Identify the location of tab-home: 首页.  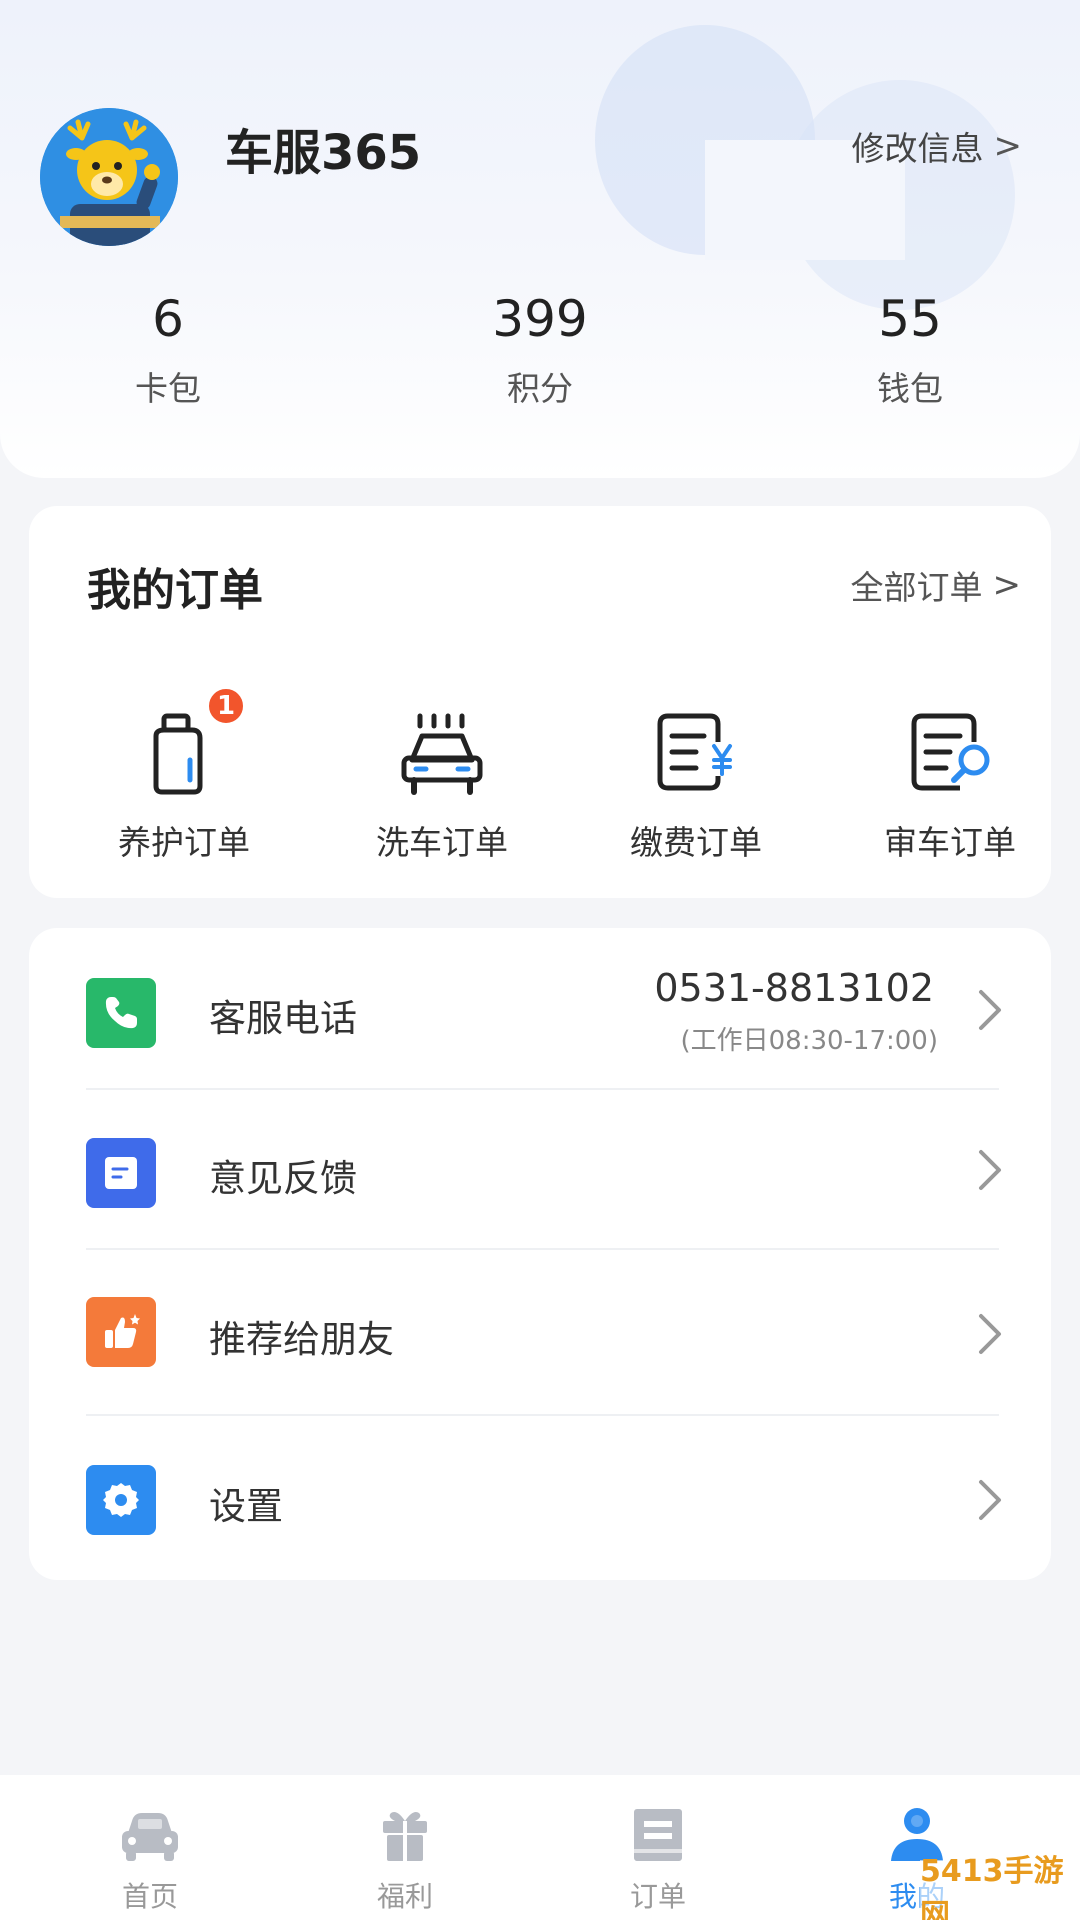
(150, 1860).